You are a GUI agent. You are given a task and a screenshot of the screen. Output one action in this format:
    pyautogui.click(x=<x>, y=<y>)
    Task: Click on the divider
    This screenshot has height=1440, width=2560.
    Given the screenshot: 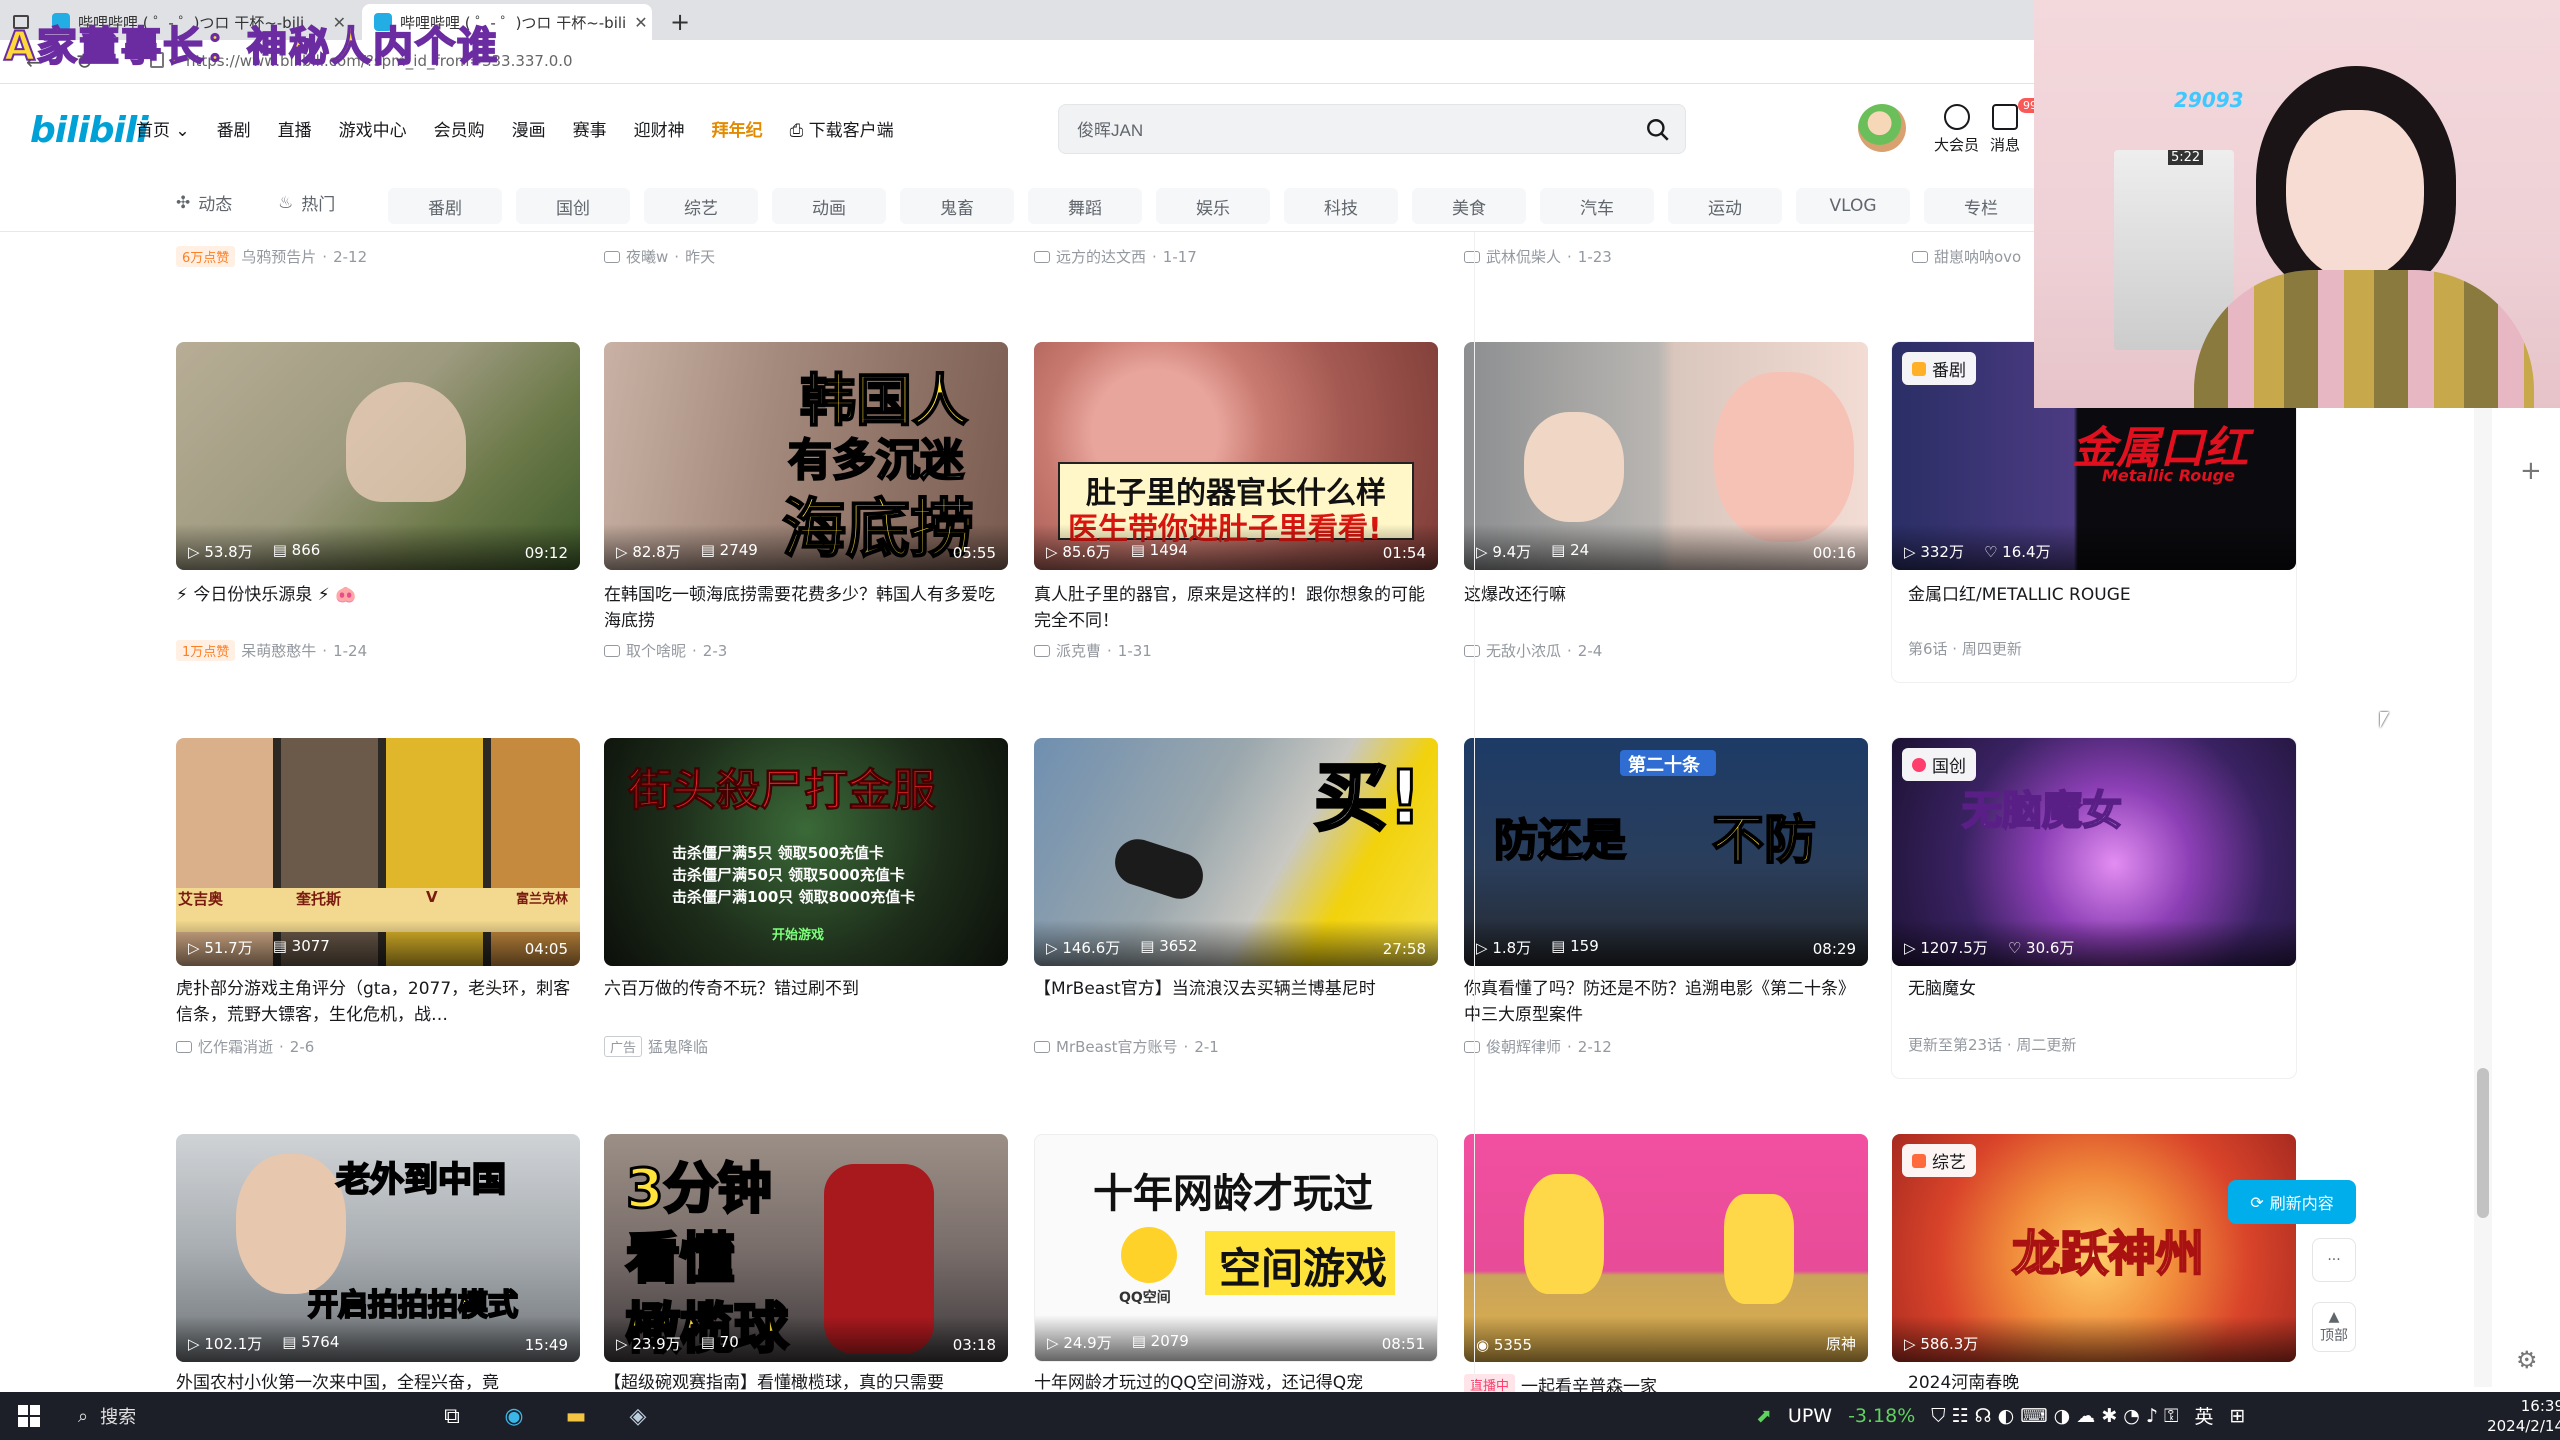 What is the action you would take?
    pyautogui.click(x=1474, y=809)
    